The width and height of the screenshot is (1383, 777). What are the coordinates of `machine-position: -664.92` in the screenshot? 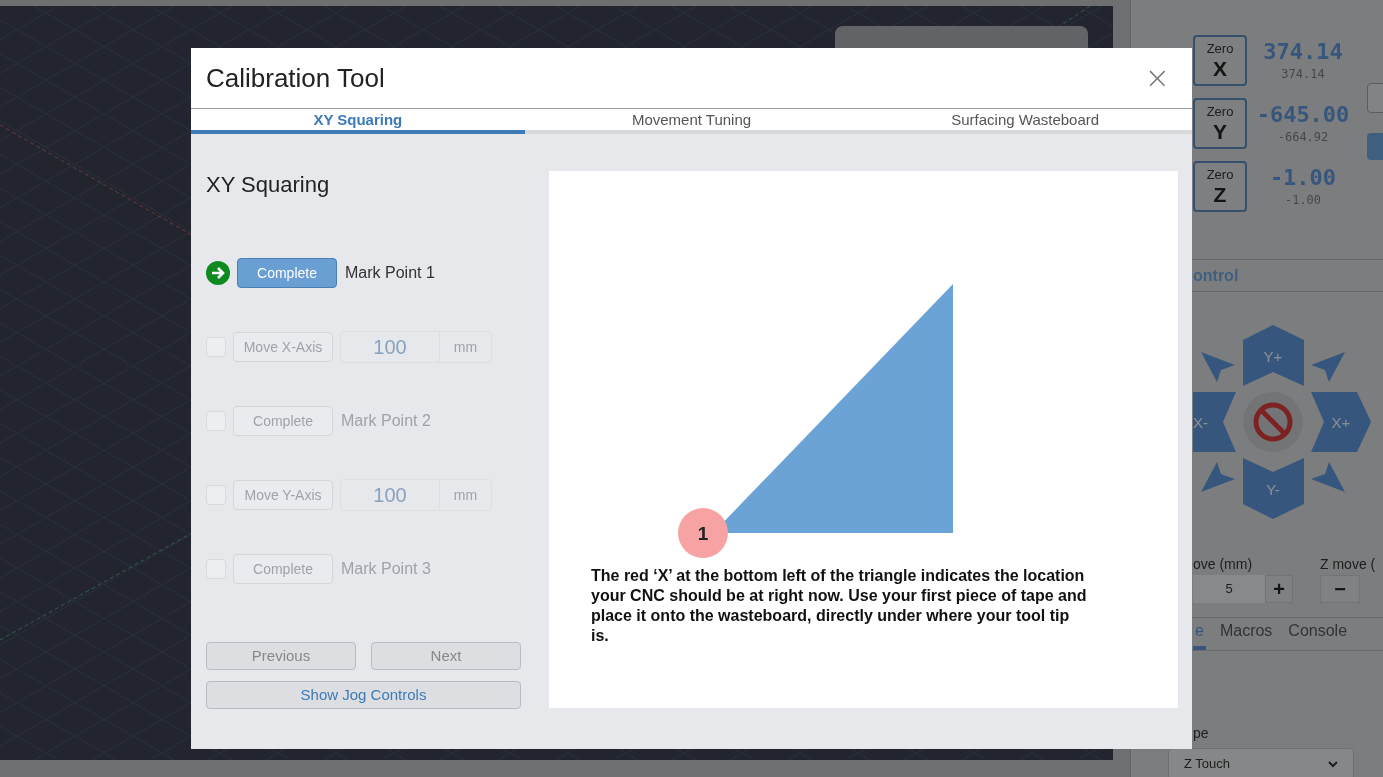 It's located at (1303, 137).